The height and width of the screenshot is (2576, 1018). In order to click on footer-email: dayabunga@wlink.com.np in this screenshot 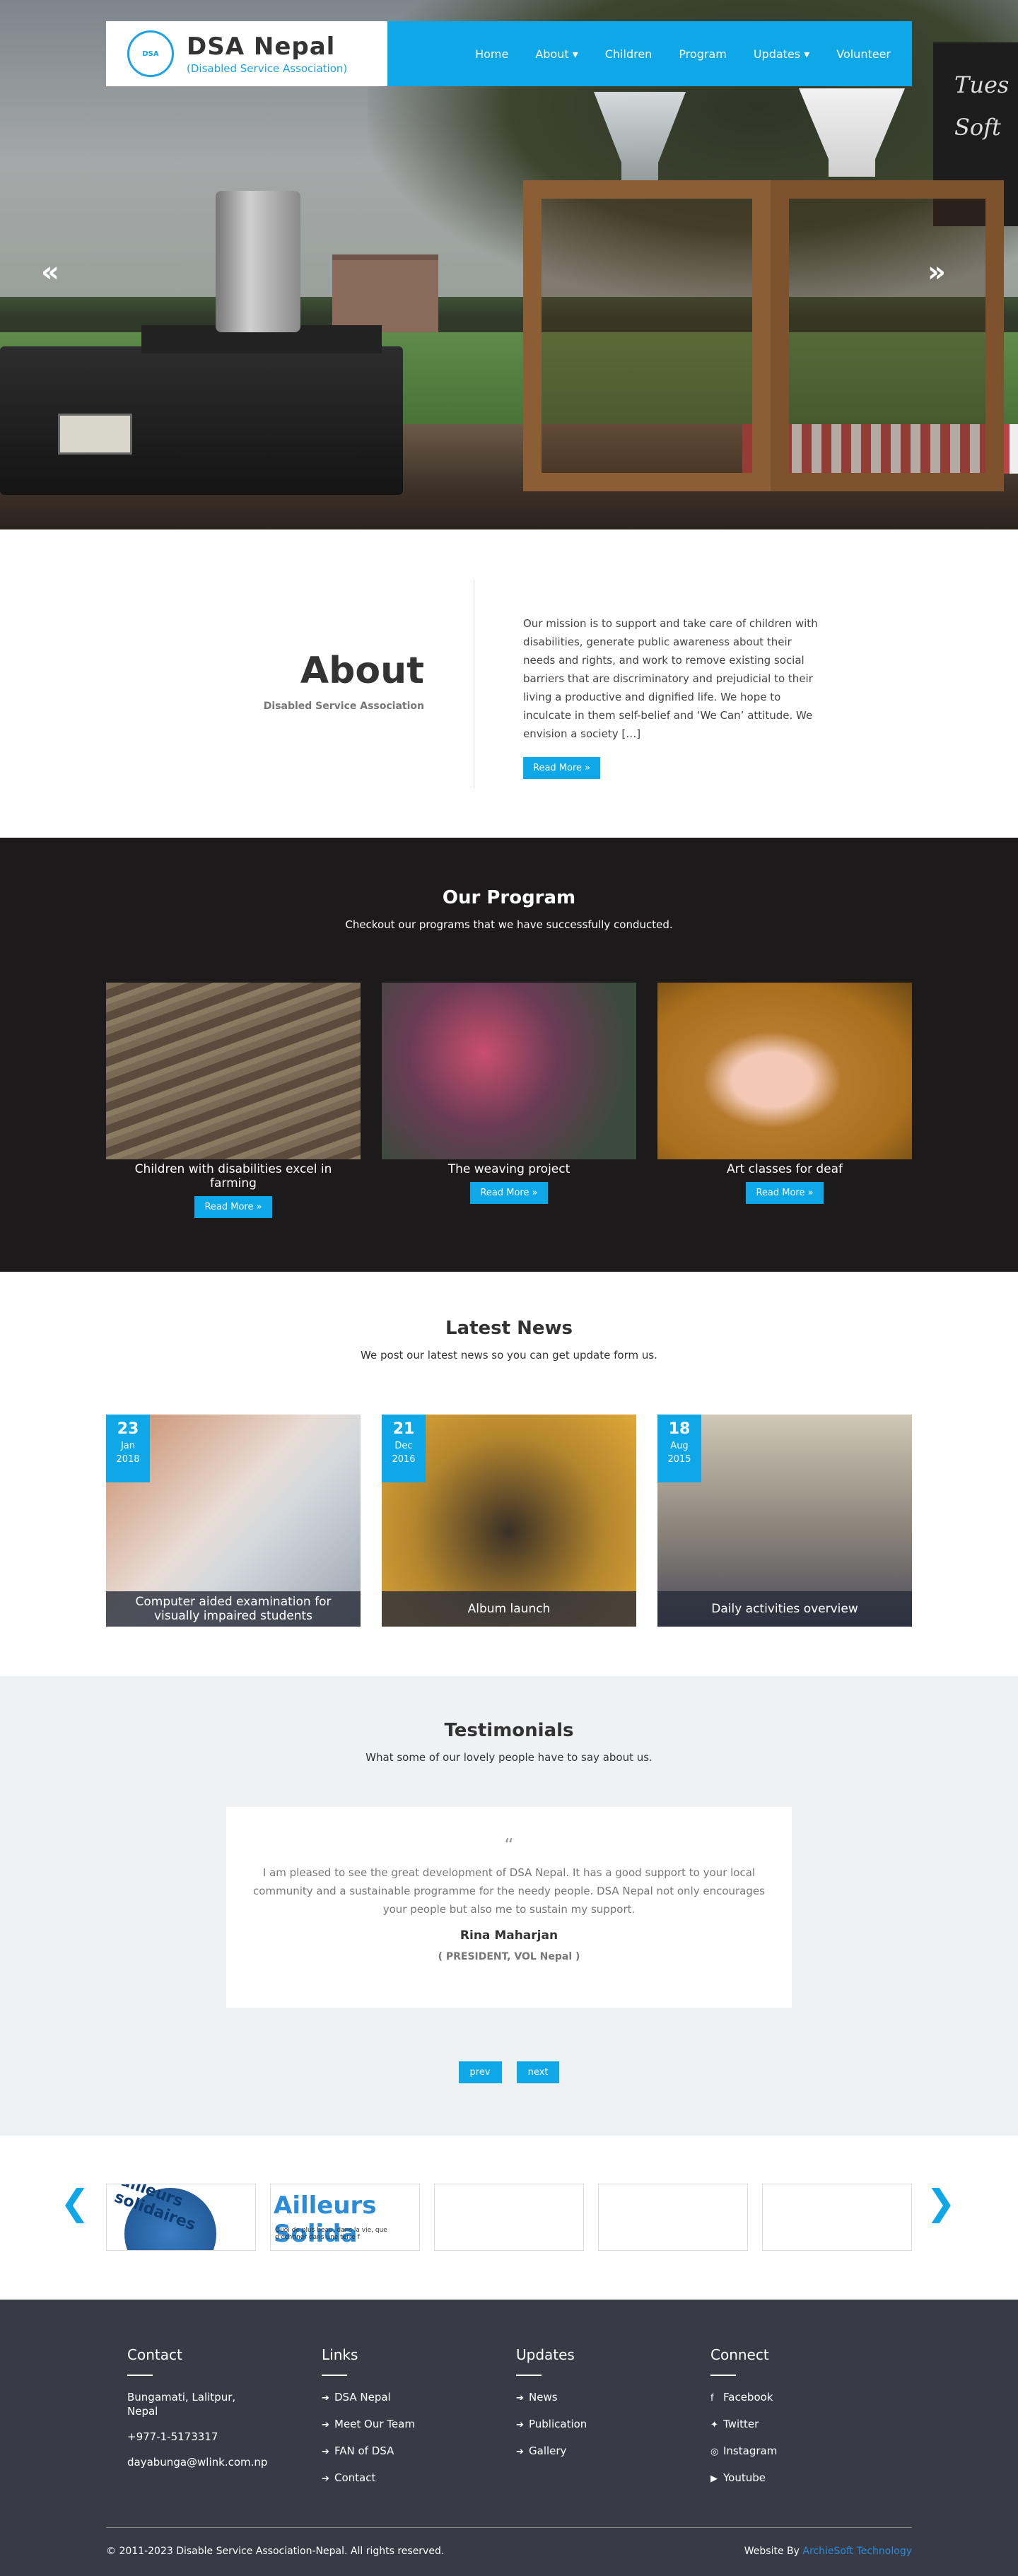, I will do `click(224, 2462)`.